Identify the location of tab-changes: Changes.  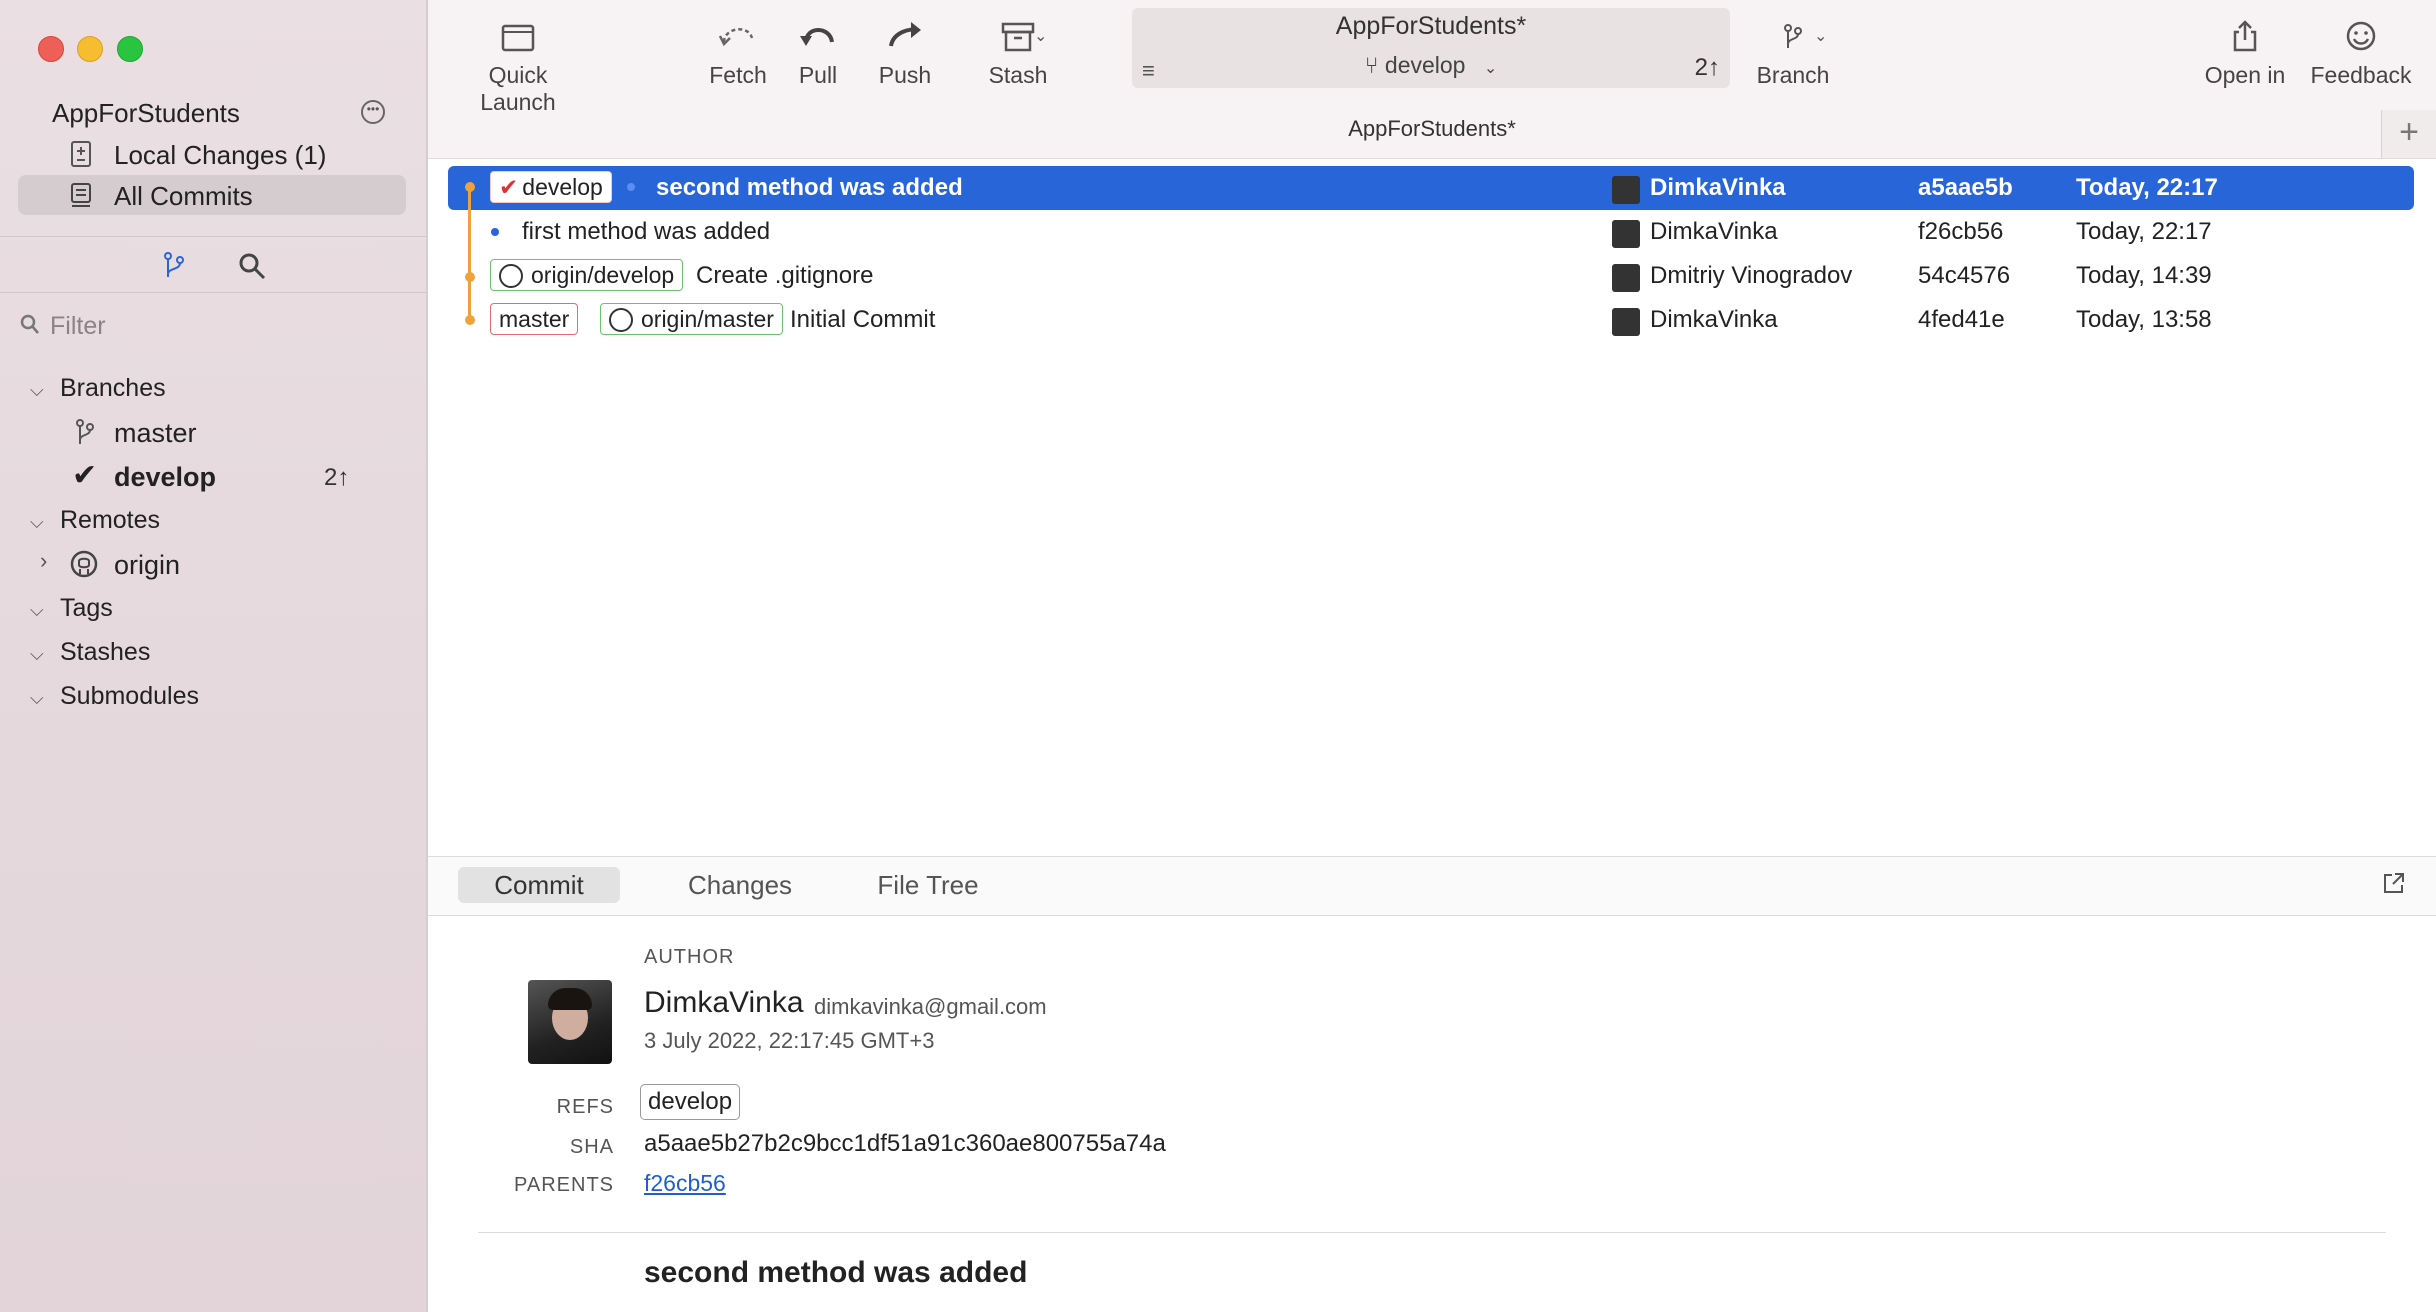
(740, 885).